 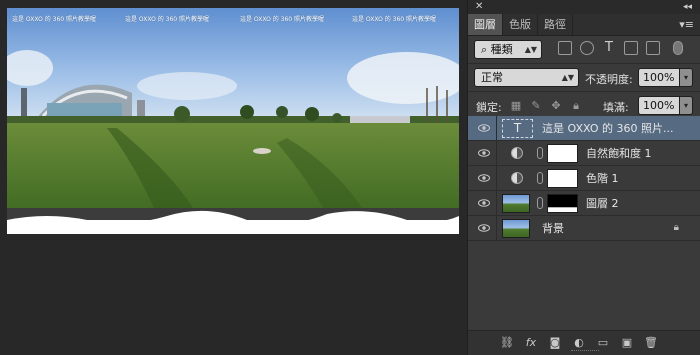 What do you see at coordinates (686, 105) in the screenshot?
I see `fill-slider-toggle: ▾` at bounding box center [686, 105].